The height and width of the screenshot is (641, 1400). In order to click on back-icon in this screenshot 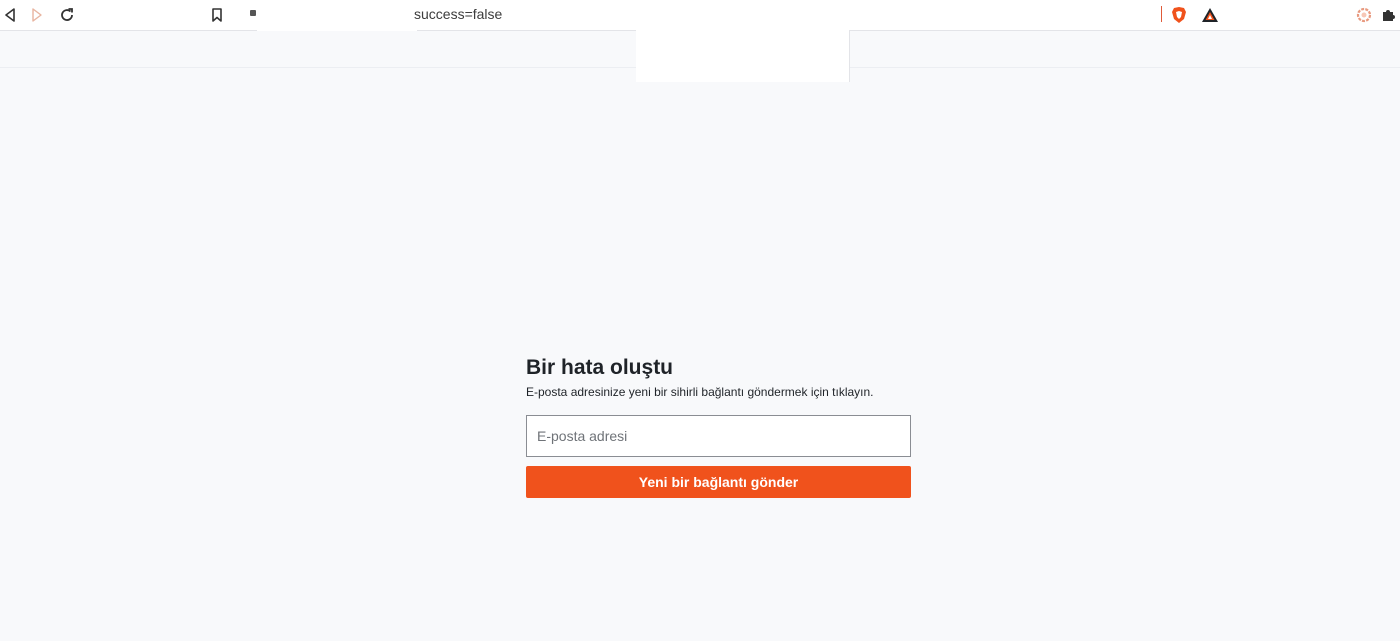, I will do `click(10, 15)`.